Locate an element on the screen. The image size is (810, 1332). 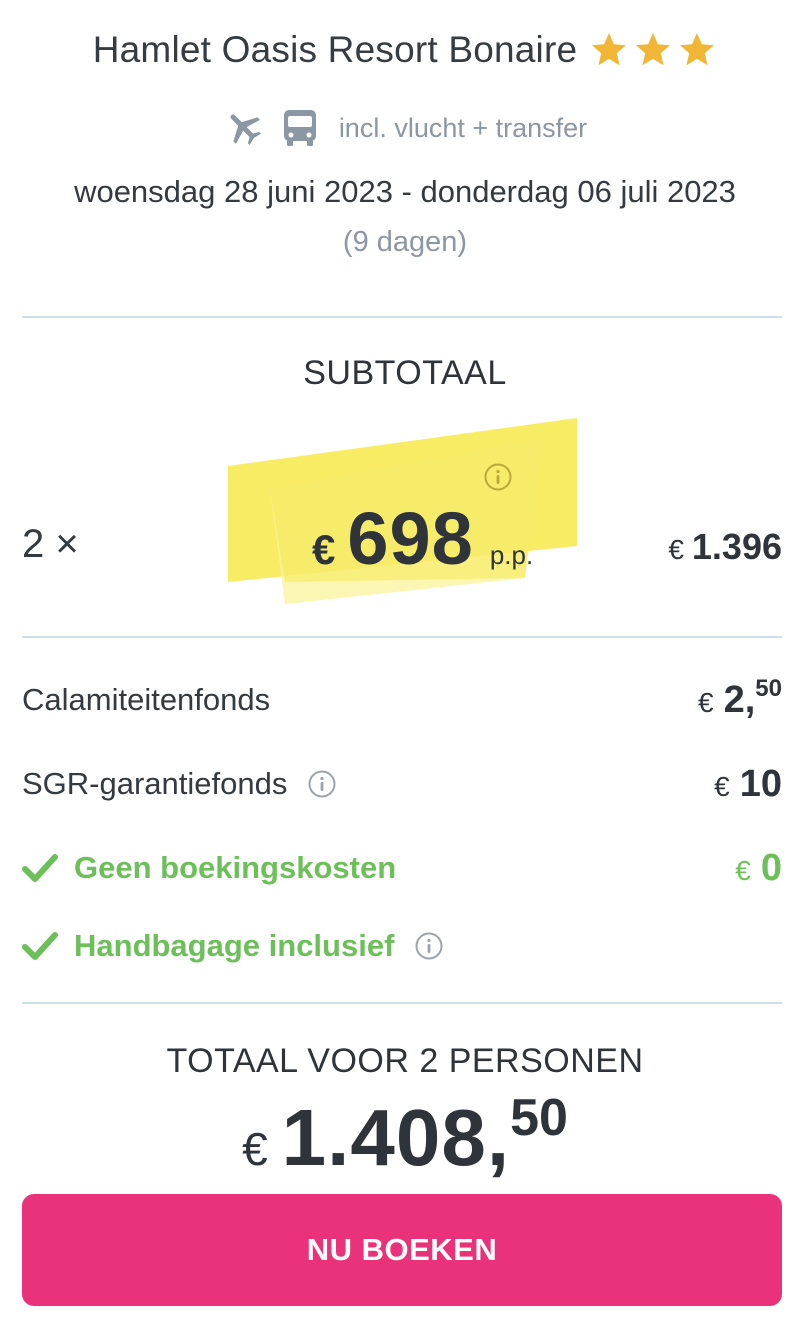
price-per-person-amount: 698 is located at coordinates (410, 538).